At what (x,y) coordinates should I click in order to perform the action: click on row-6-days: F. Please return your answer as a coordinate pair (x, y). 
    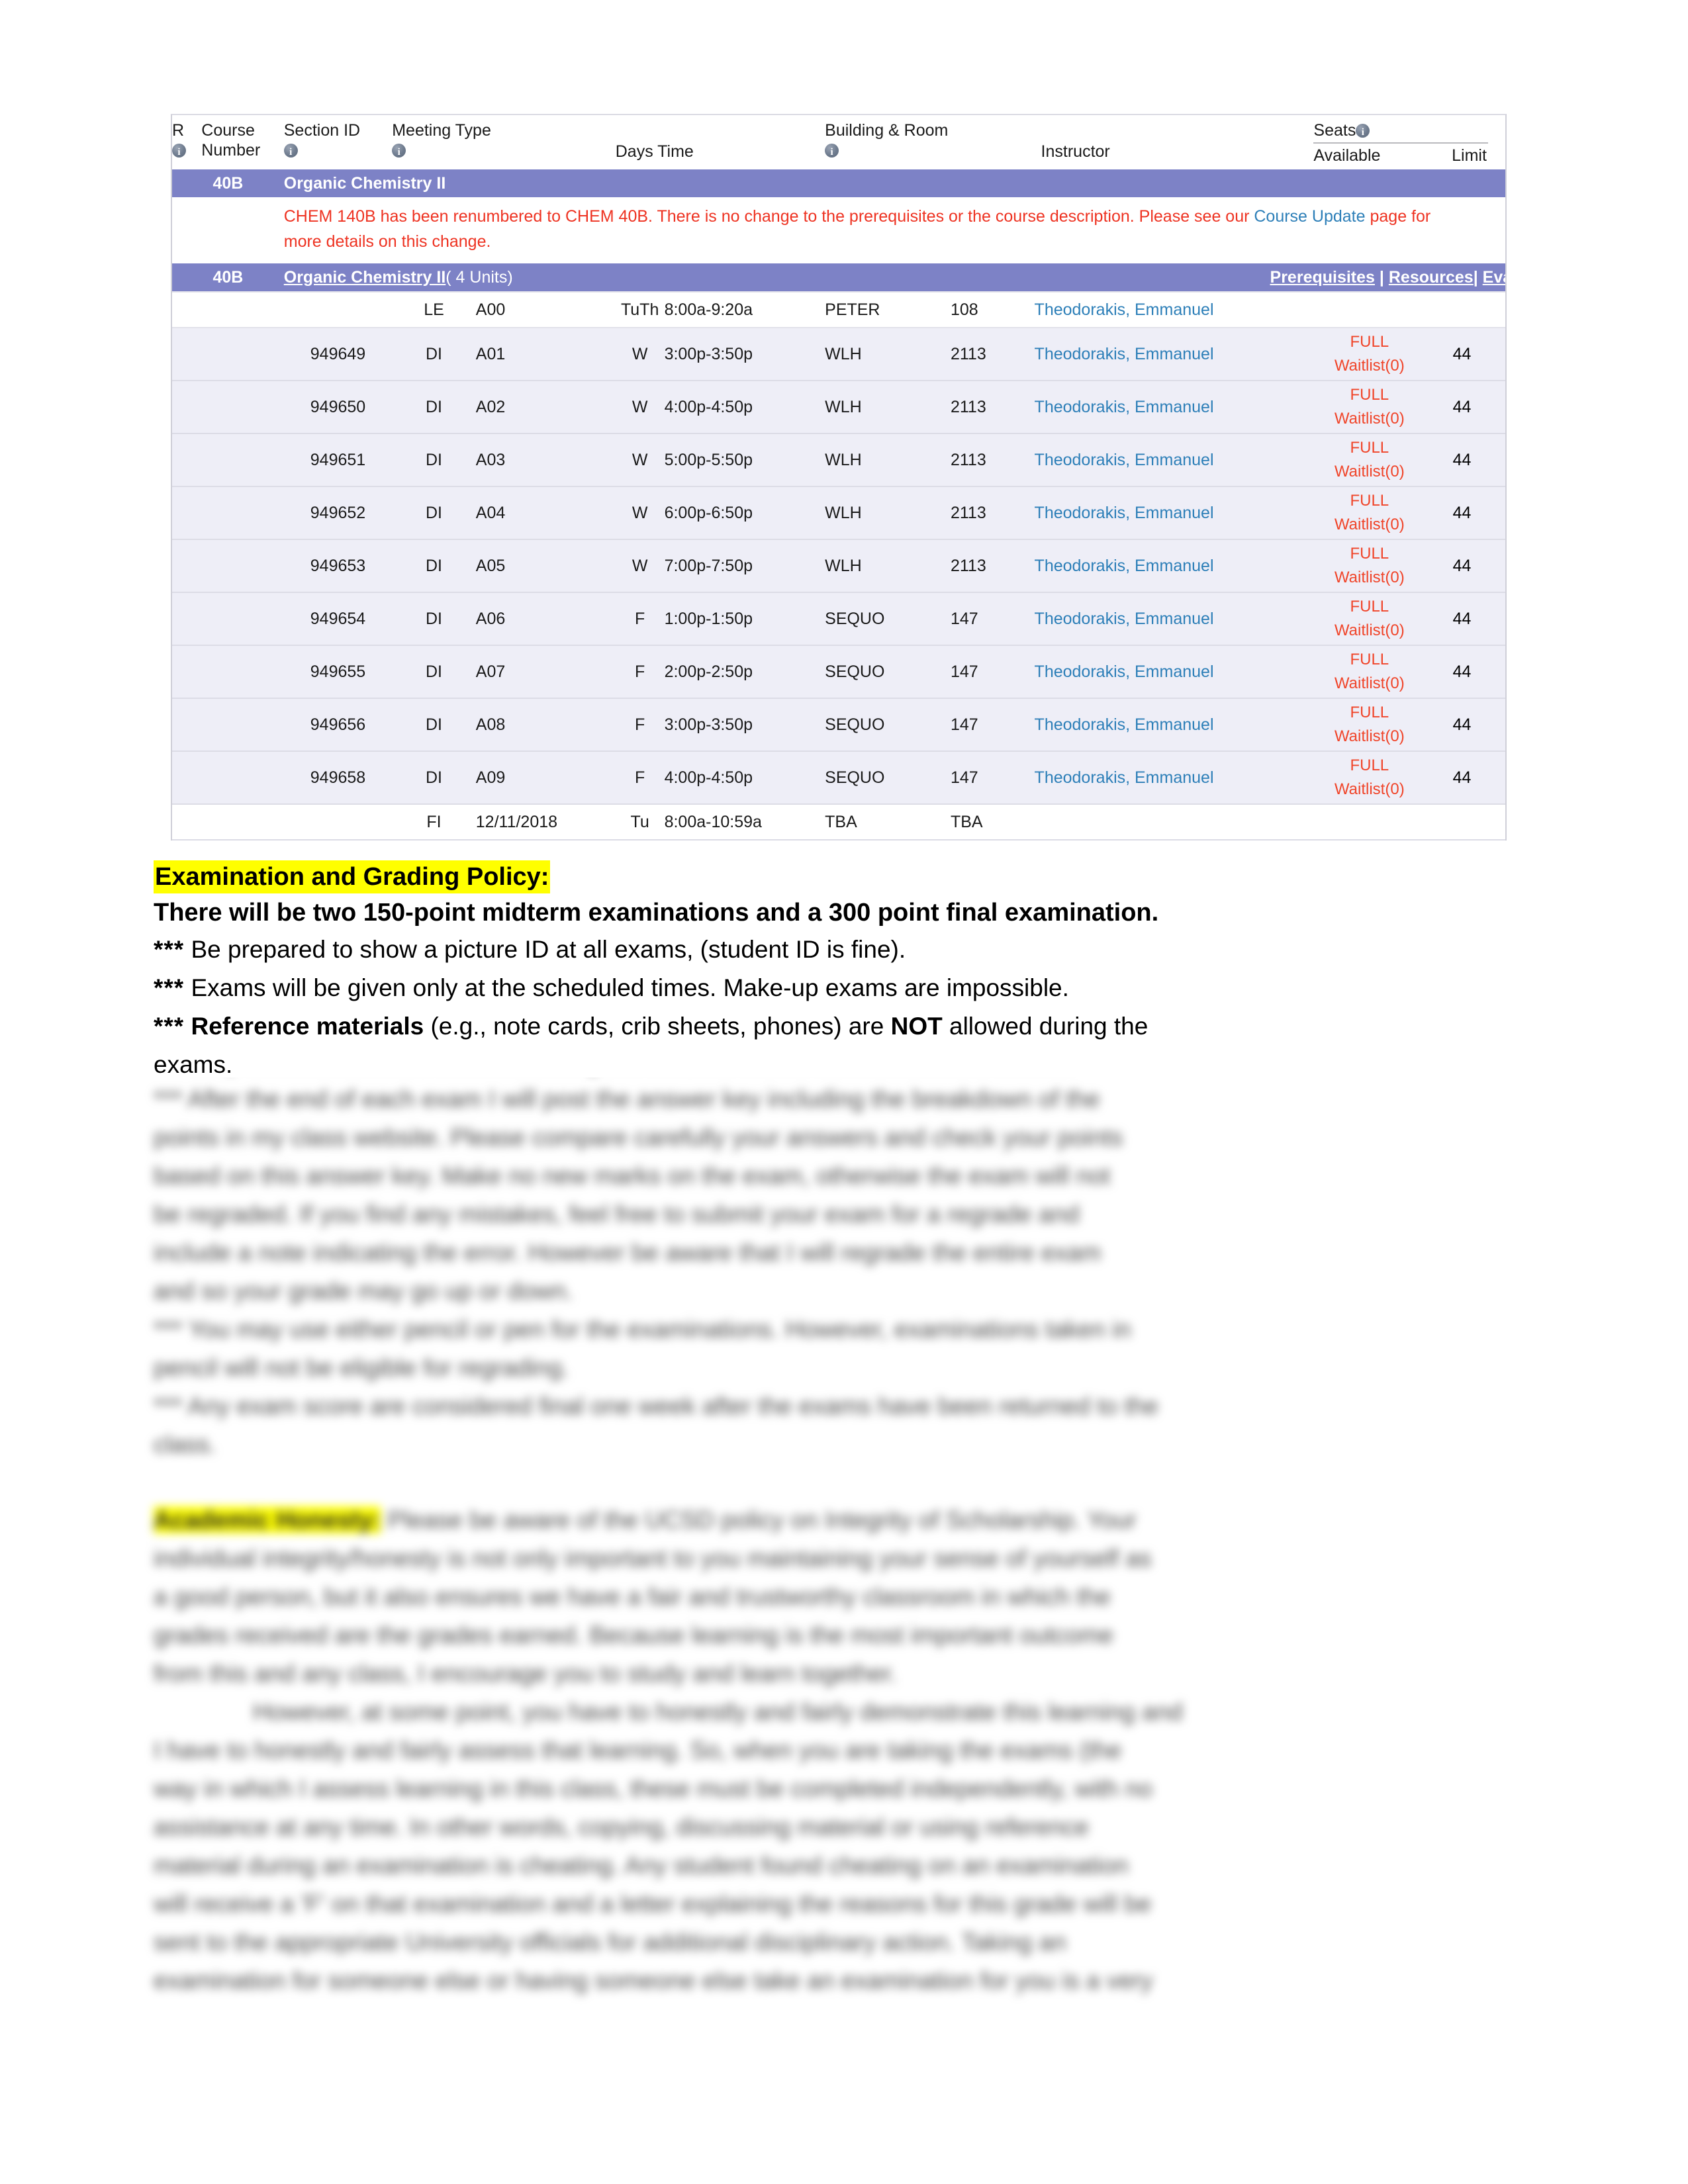
    Looking at the image, I should click on (640, 619).